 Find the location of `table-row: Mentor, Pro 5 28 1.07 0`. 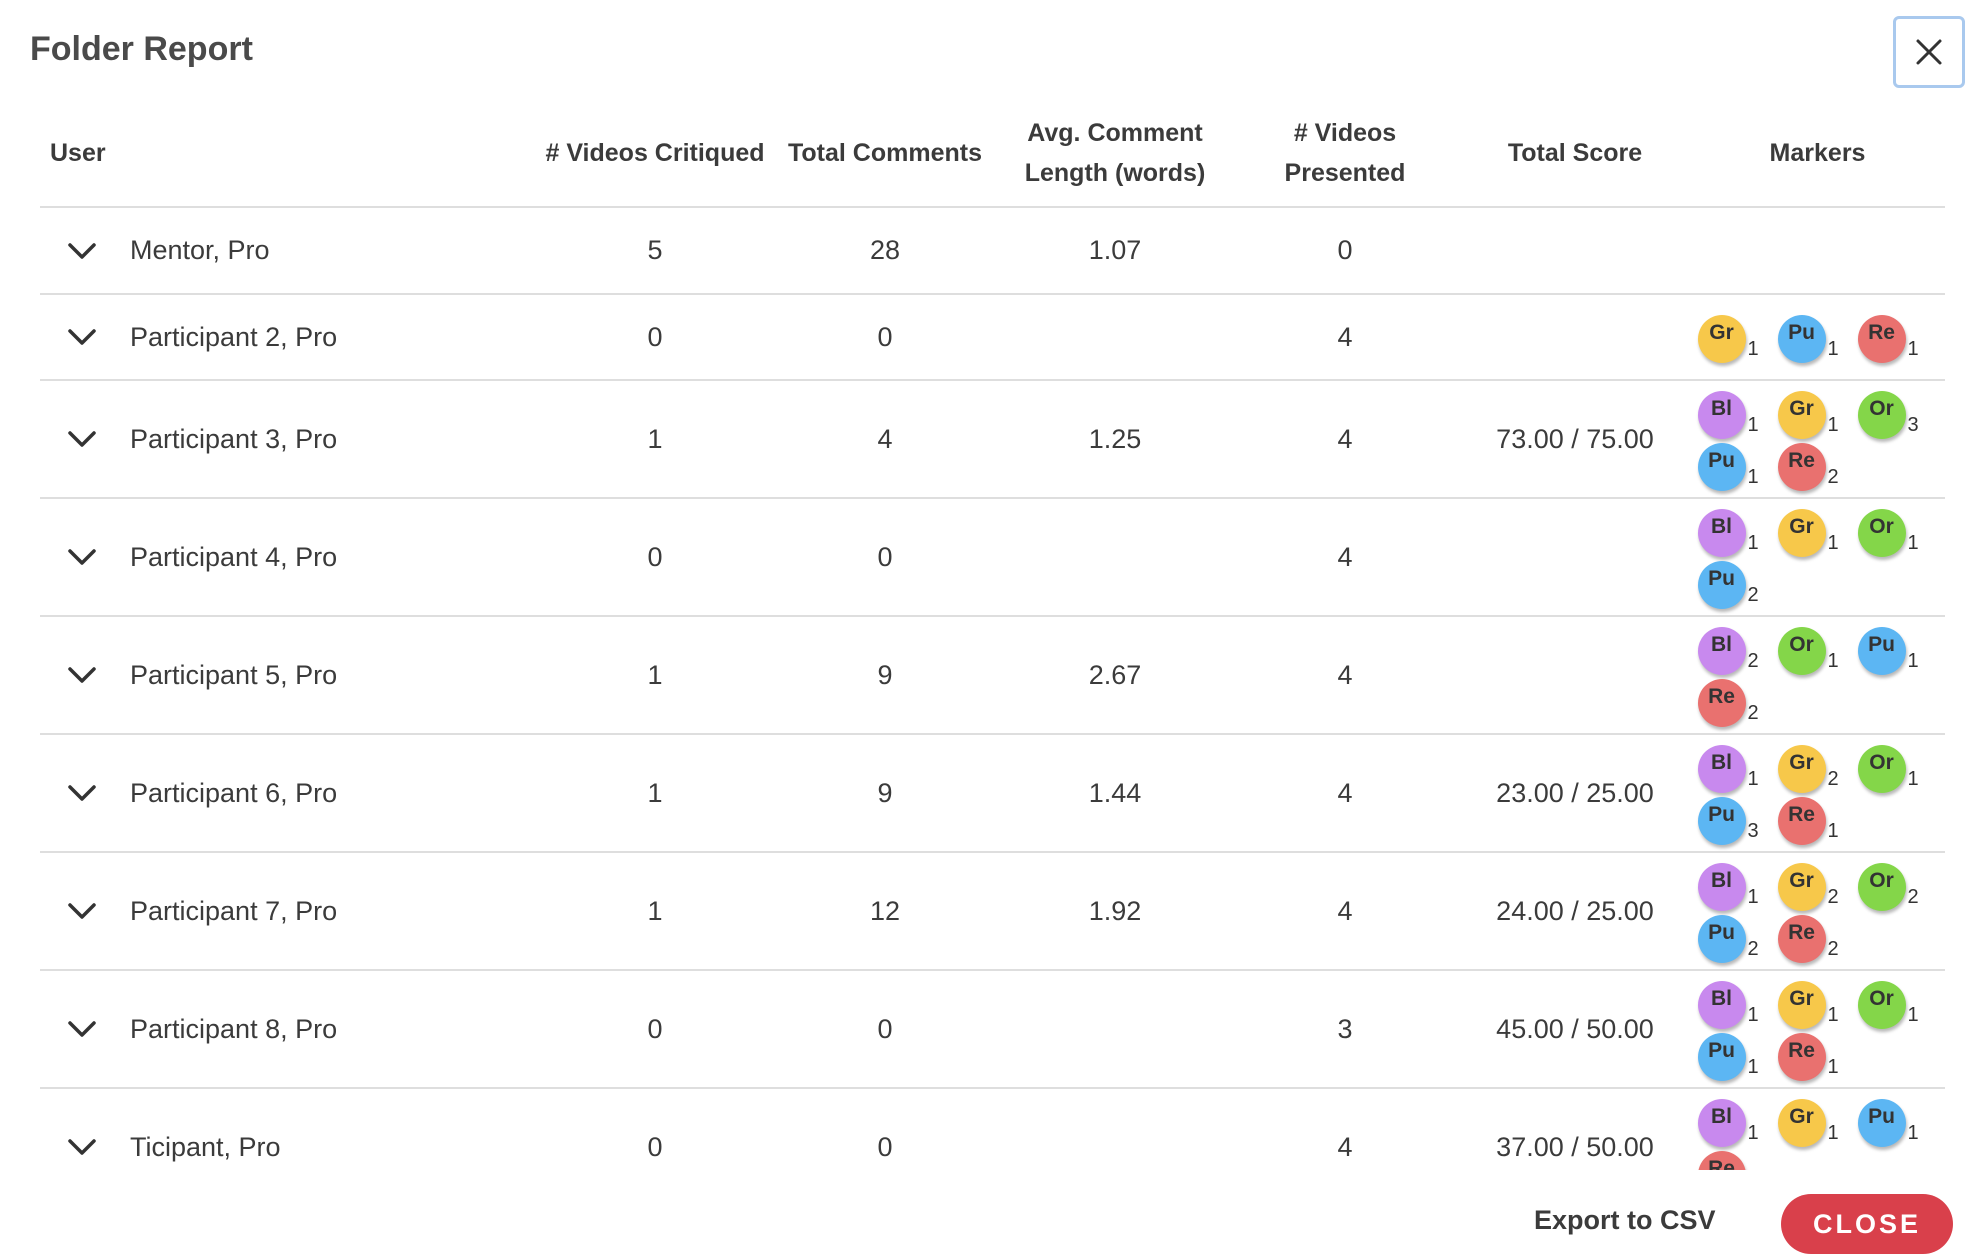

table-row: Mentor, Pro 5 28 1.07 0 is located at coordinates (992, 251).